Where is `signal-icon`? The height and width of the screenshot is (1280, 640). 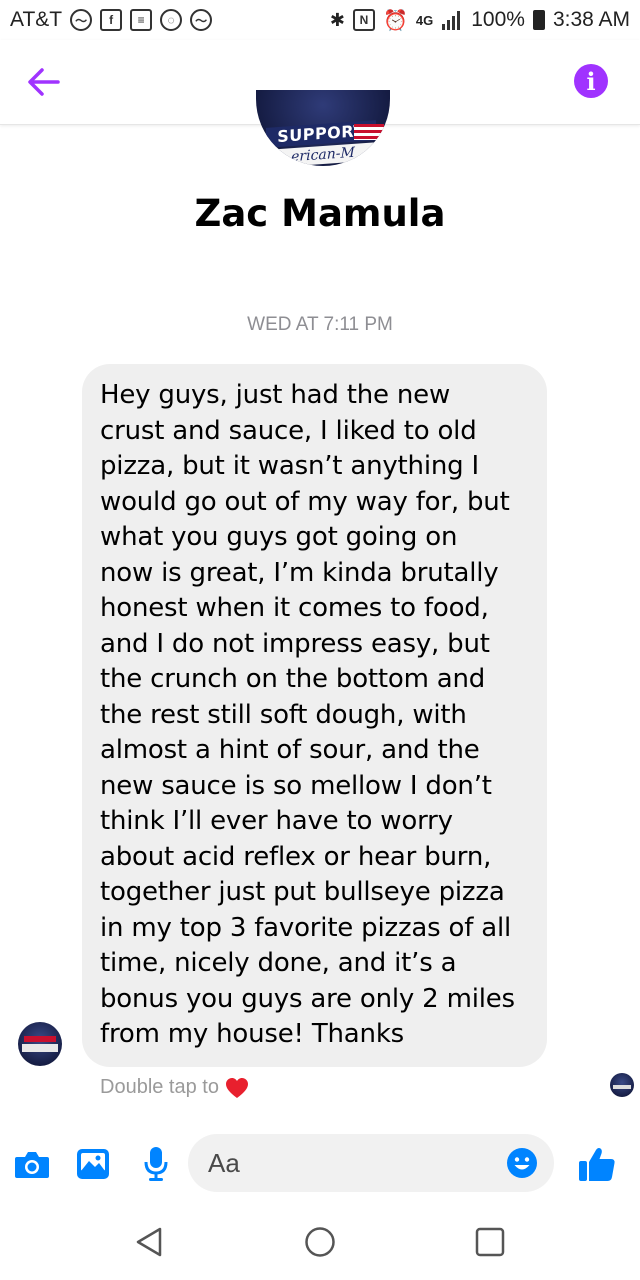 signal-icon is located at coordinates (451, 20).